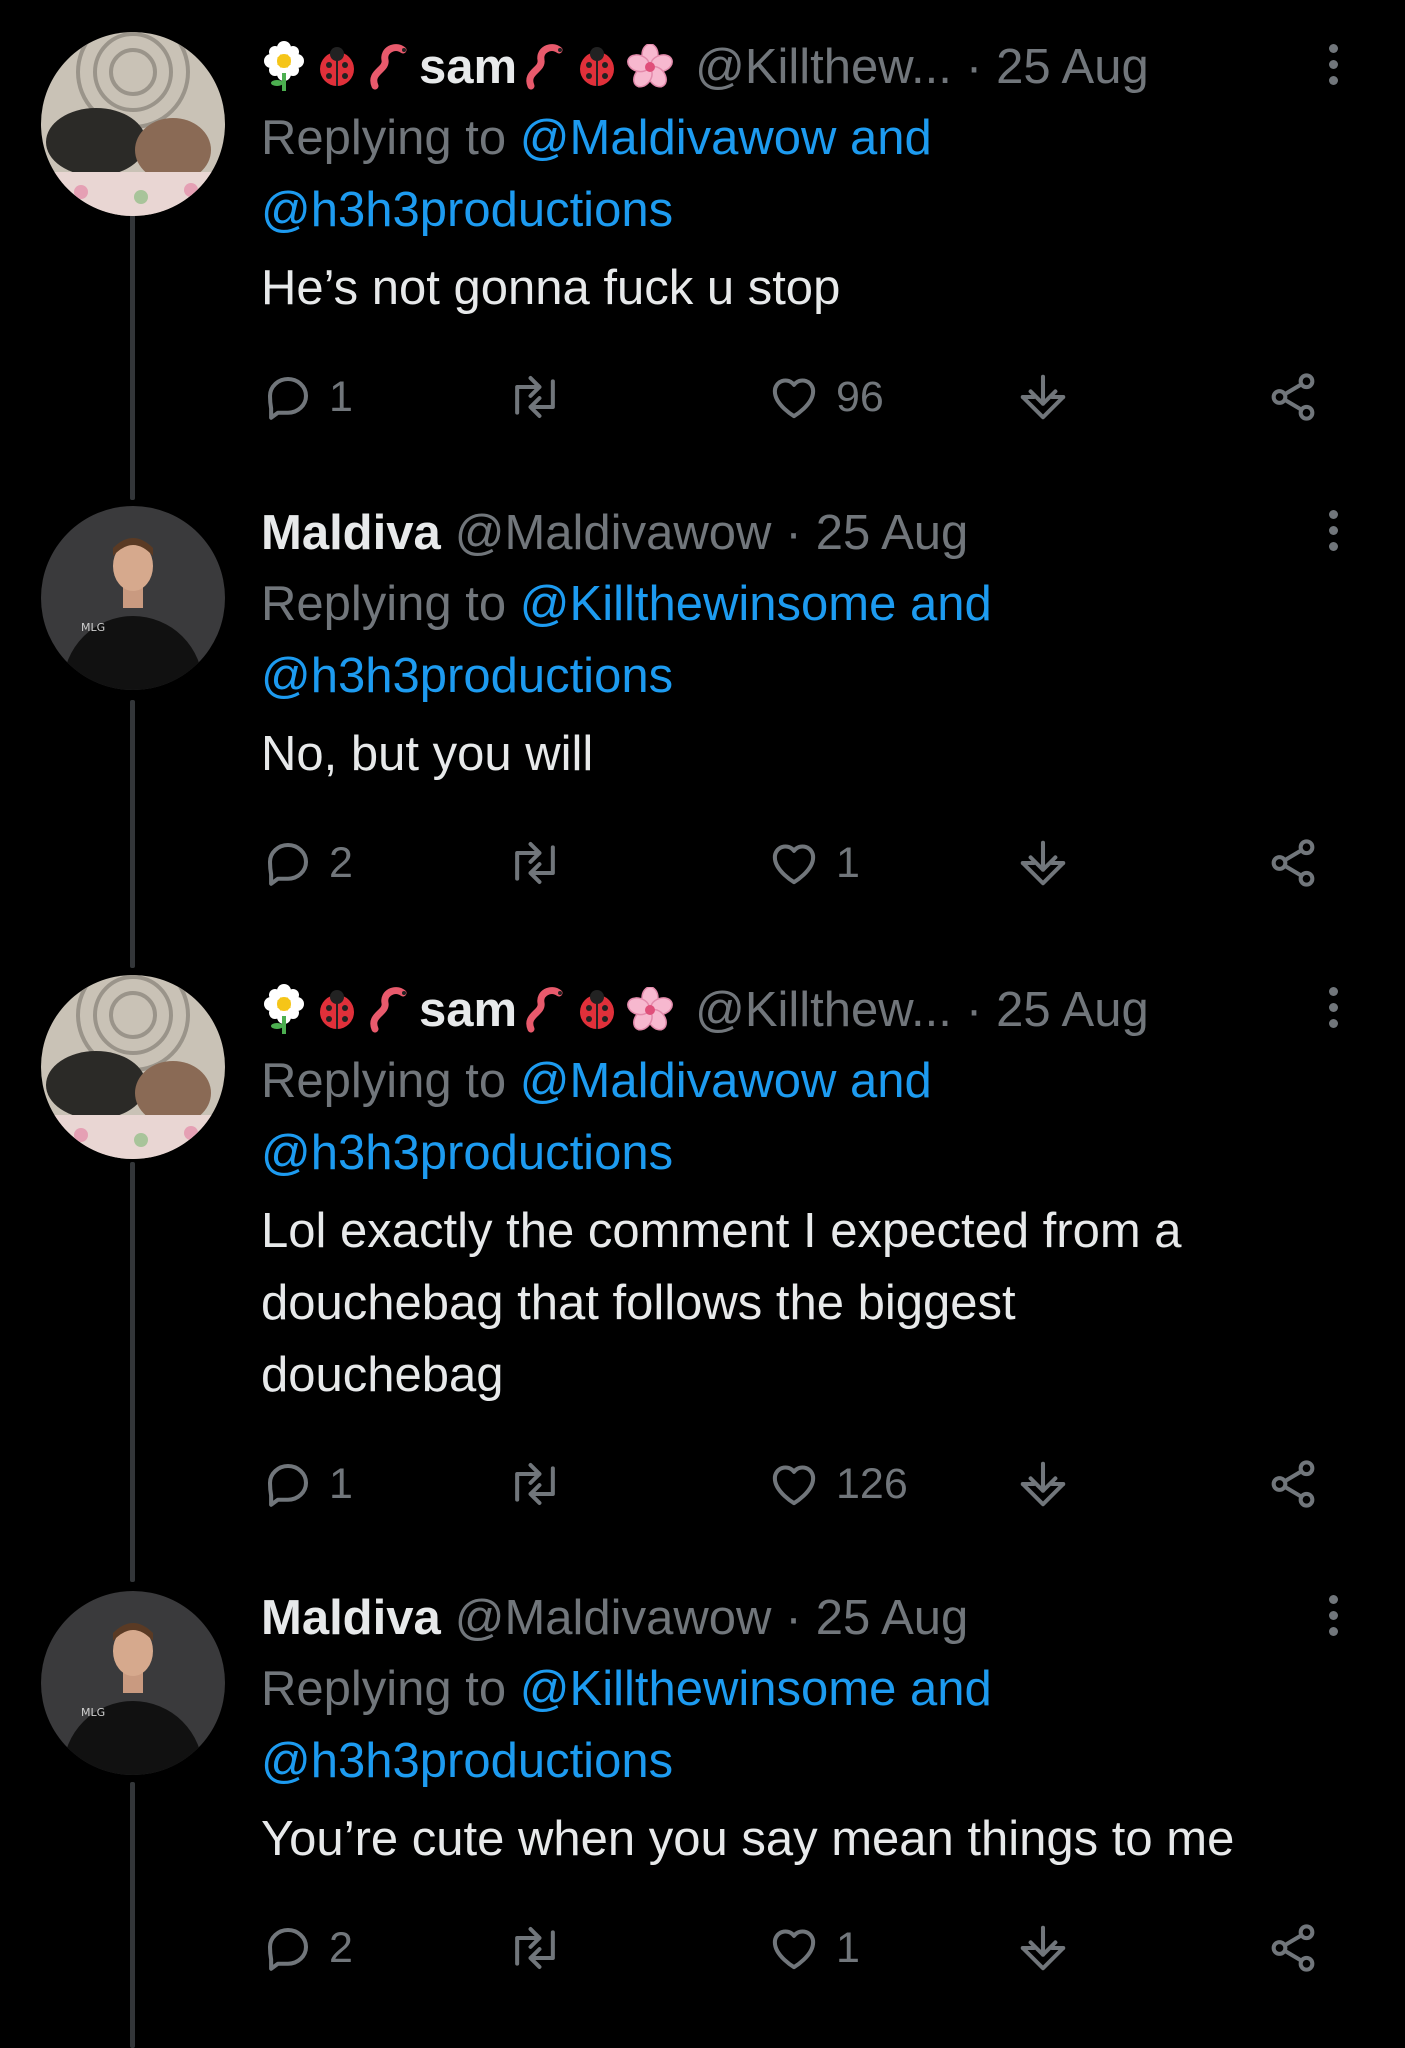  Describe the element at coordinates (872, 1483) in the screenshot. I see `like-count: 126` at that location.